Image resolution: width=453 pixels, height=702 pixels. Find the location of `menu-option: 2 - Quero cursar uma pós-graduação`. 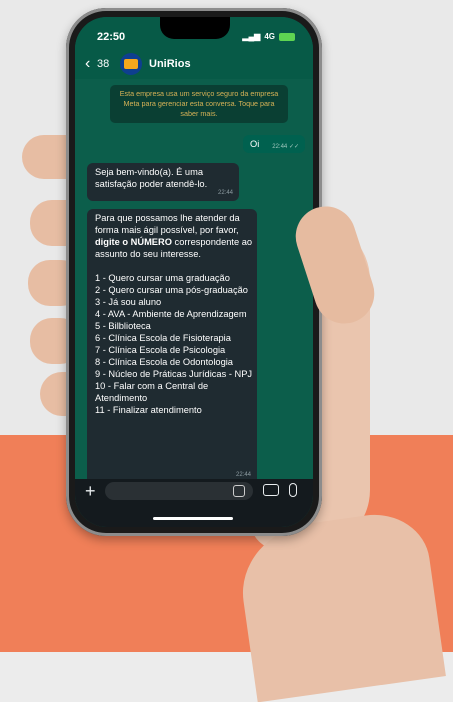

menu-option: 2 - Quero cursar uma pós-graduação is located at coordinates (171, 290).